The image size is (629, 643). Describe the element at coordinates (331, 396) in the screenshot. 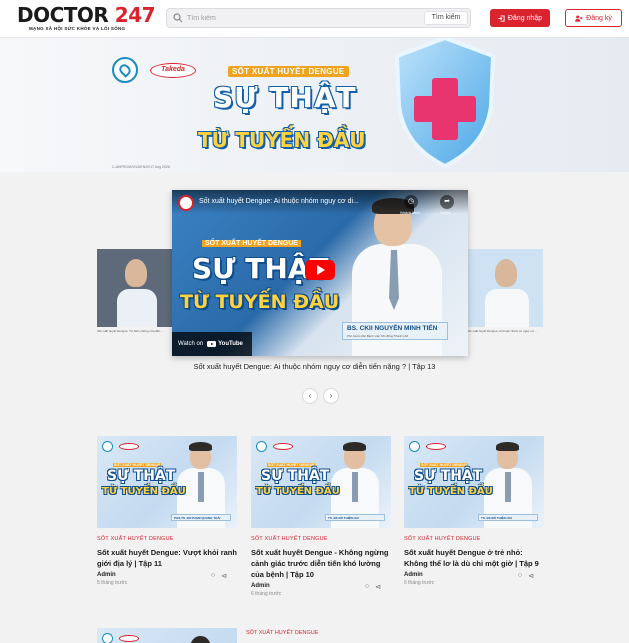

I see `carousel-next-button: ›` at that location.